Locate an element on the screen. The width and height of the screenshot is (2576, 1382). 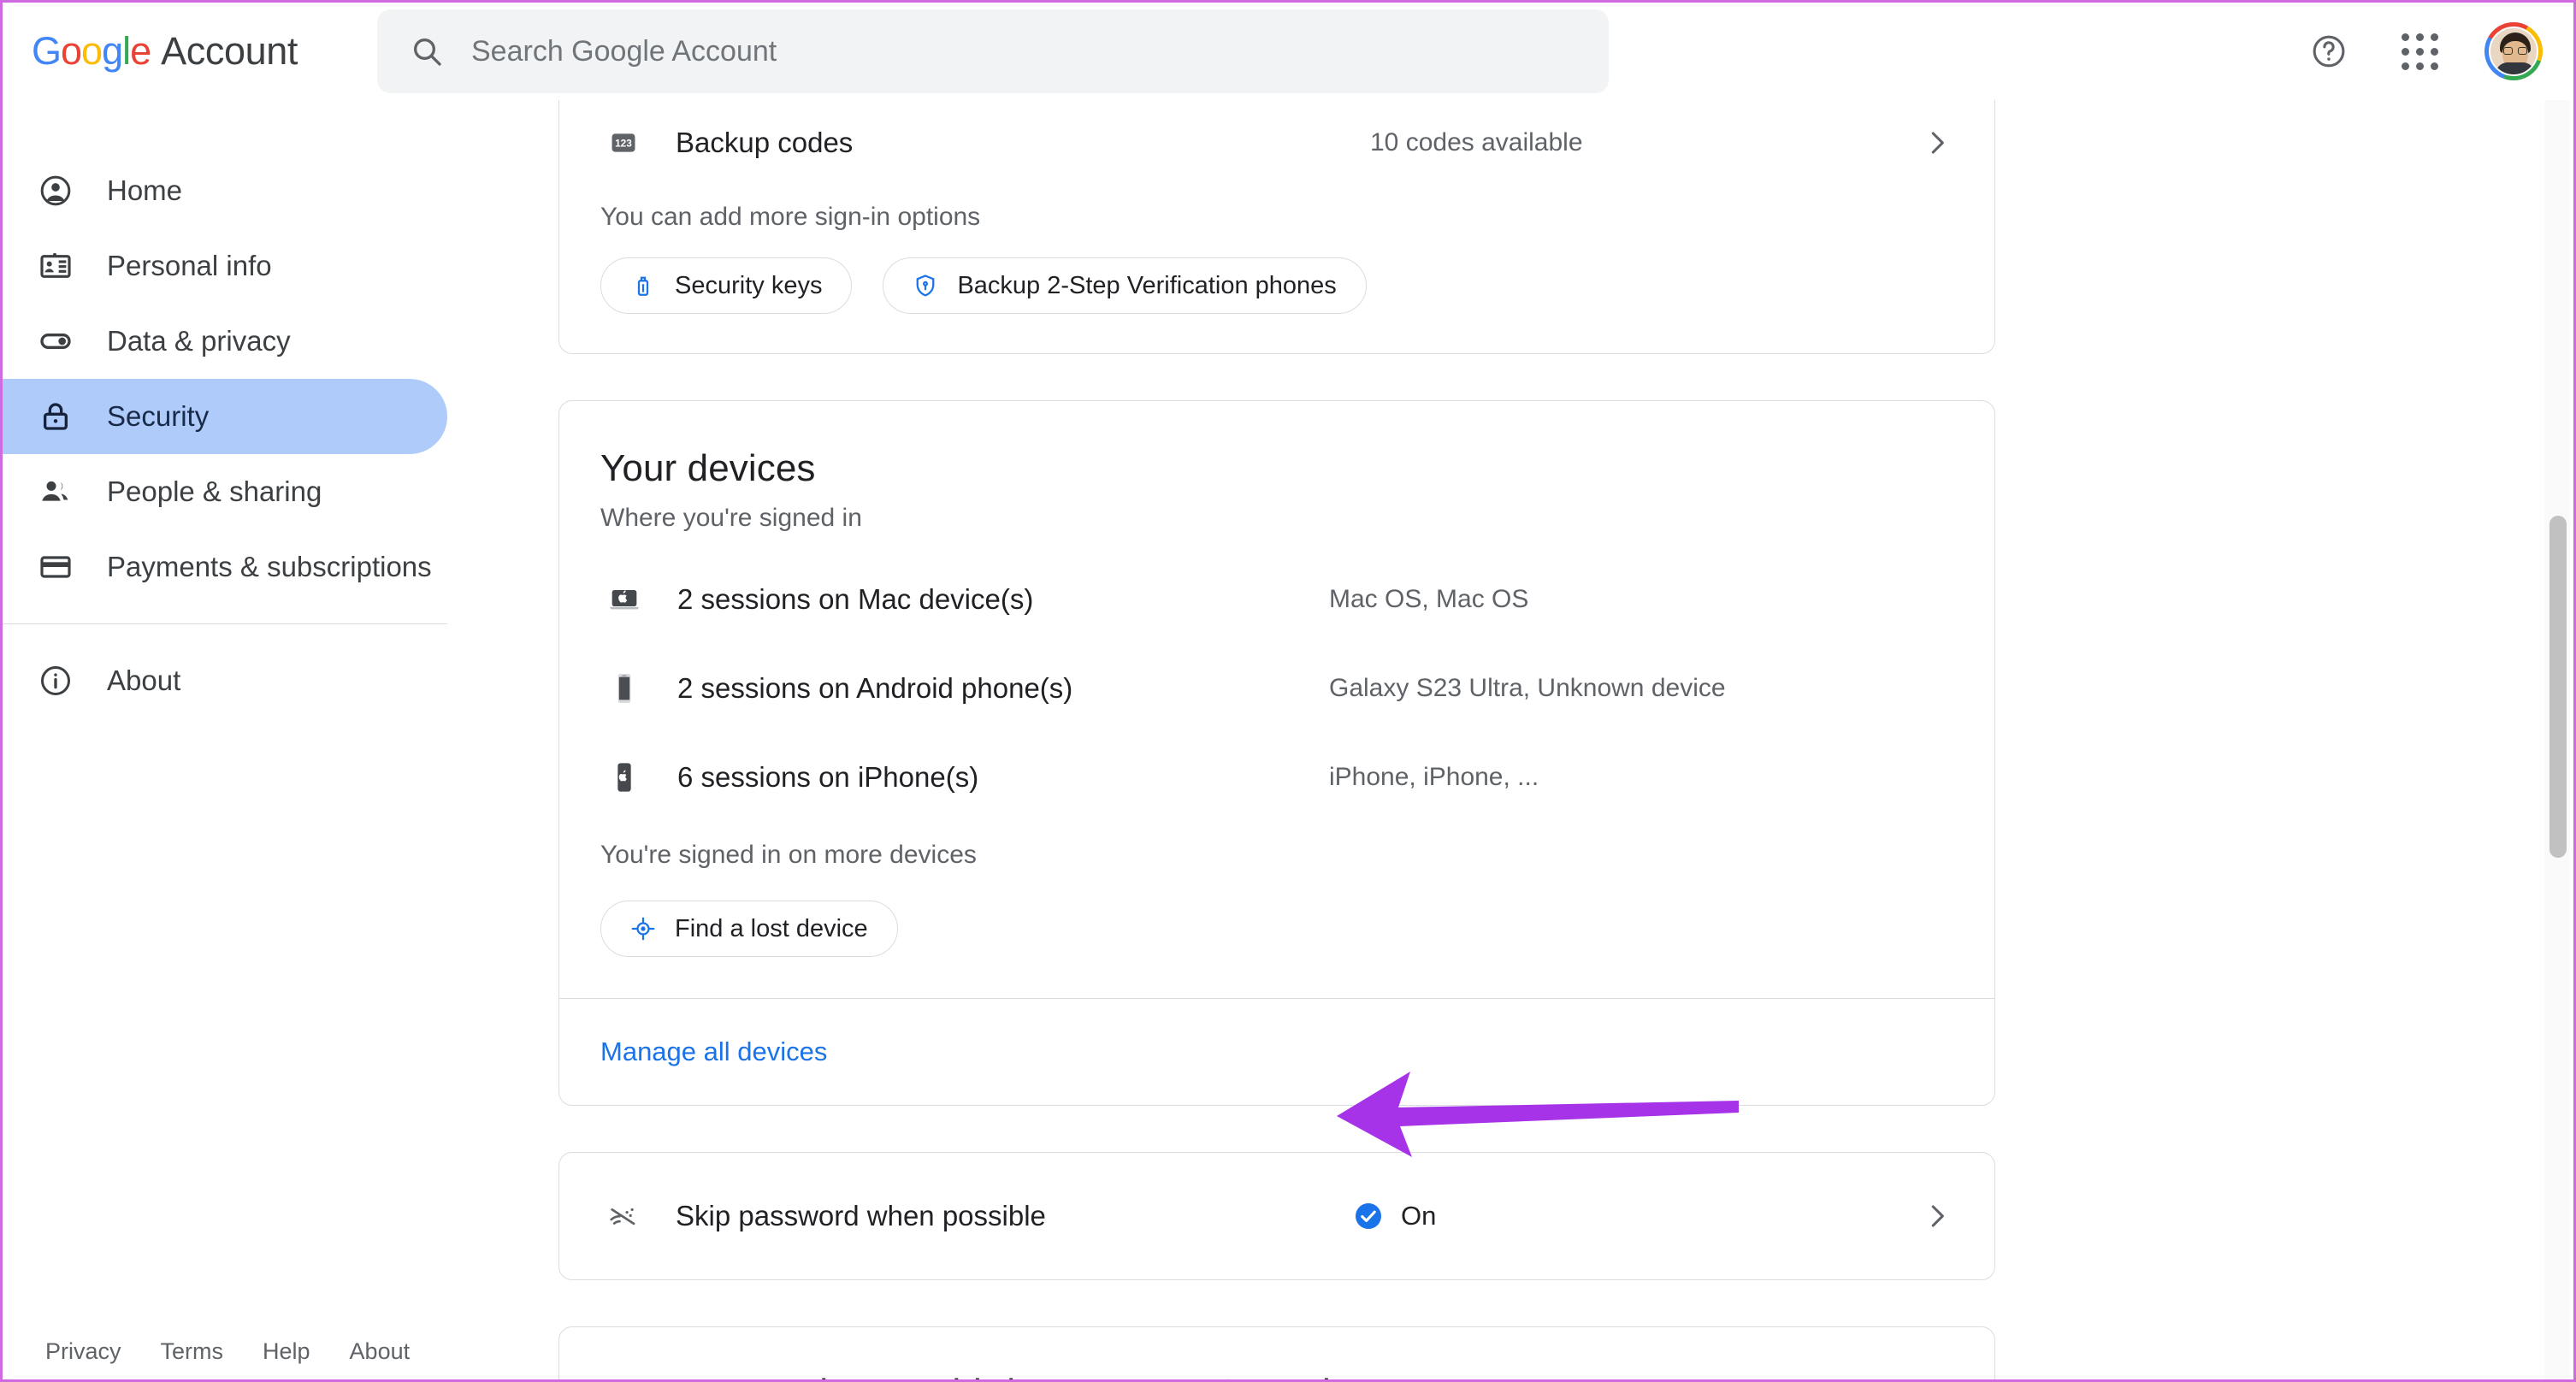
macbook-icon is located at coordinates (624, 599).